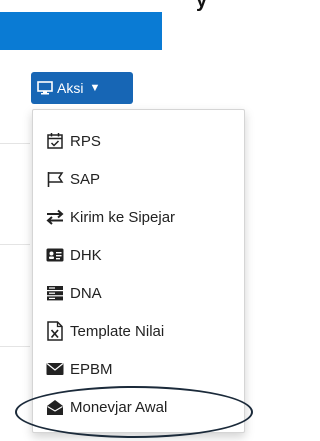 This screenshot has width=320, height=441. What do you see at coordinates (117, 331) in the screenshot?
I see `menu-item-label: Template Nilai` at bounding box center [117, 331].